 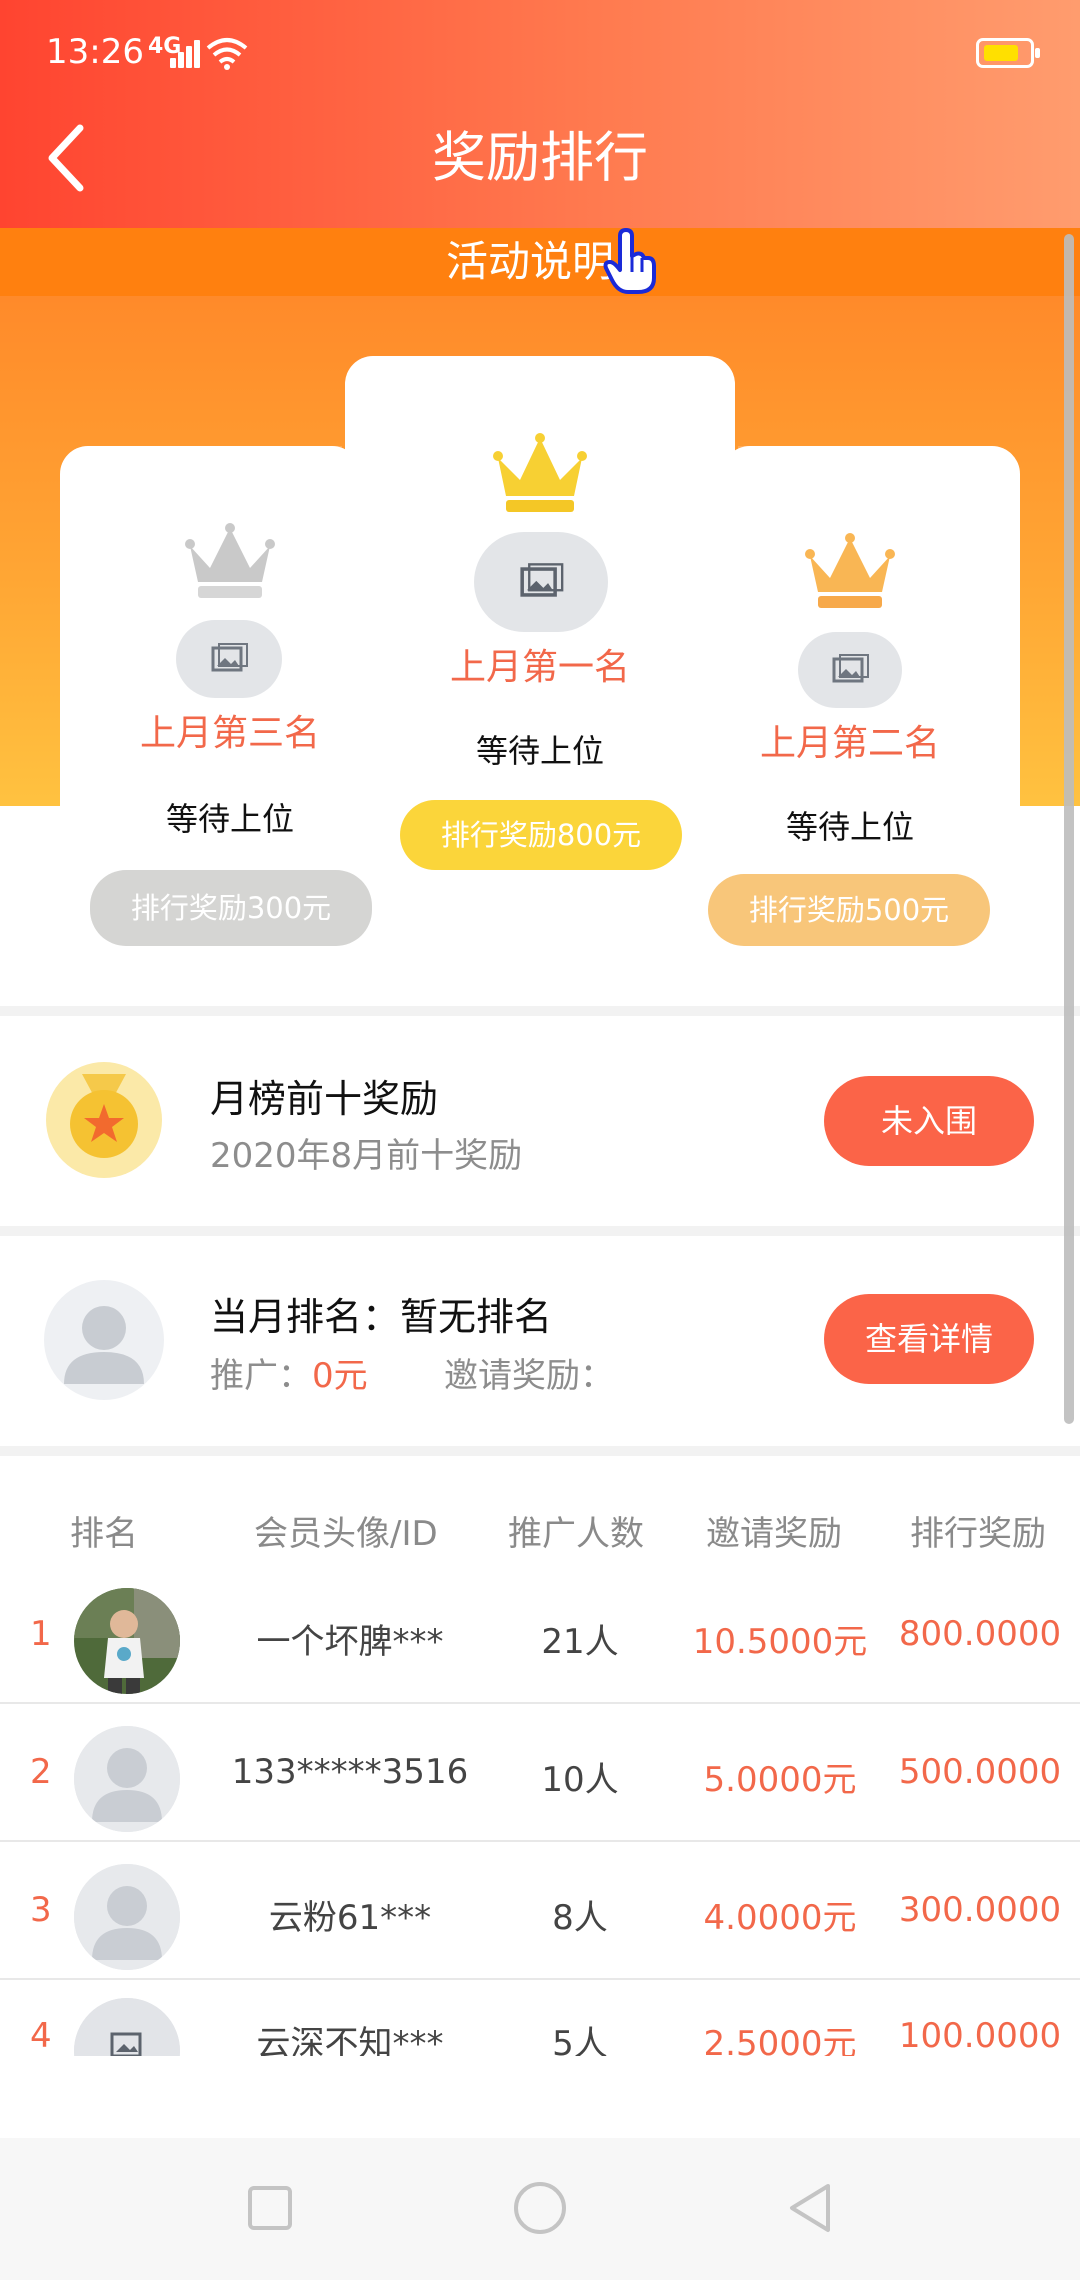 What do you see at coordinates (540, 472) in the screenshot?
I see `gold-crown-icon` at bounding box center [540, 472].